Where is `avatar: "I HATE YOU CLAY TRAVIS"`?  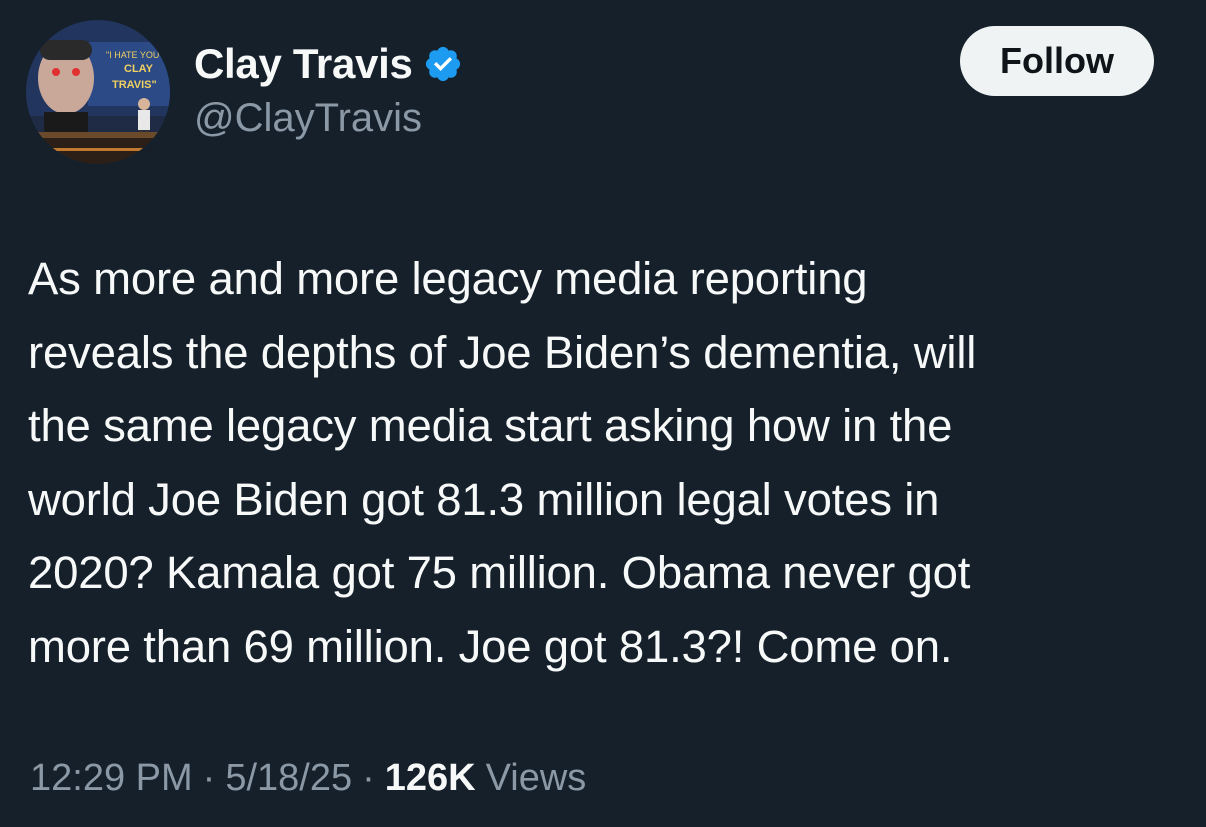 avatar: "I HATE YOU CLAY TRAVIS" is located at coordinates (98, 92).